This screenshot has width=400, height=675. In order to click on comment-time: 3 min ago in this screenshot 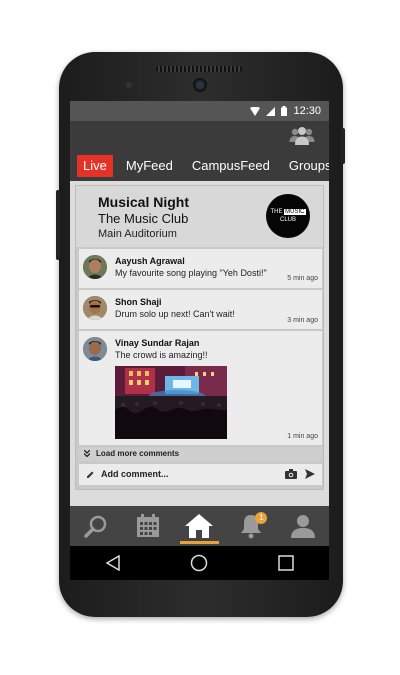, I will do `click(302, 320)`.